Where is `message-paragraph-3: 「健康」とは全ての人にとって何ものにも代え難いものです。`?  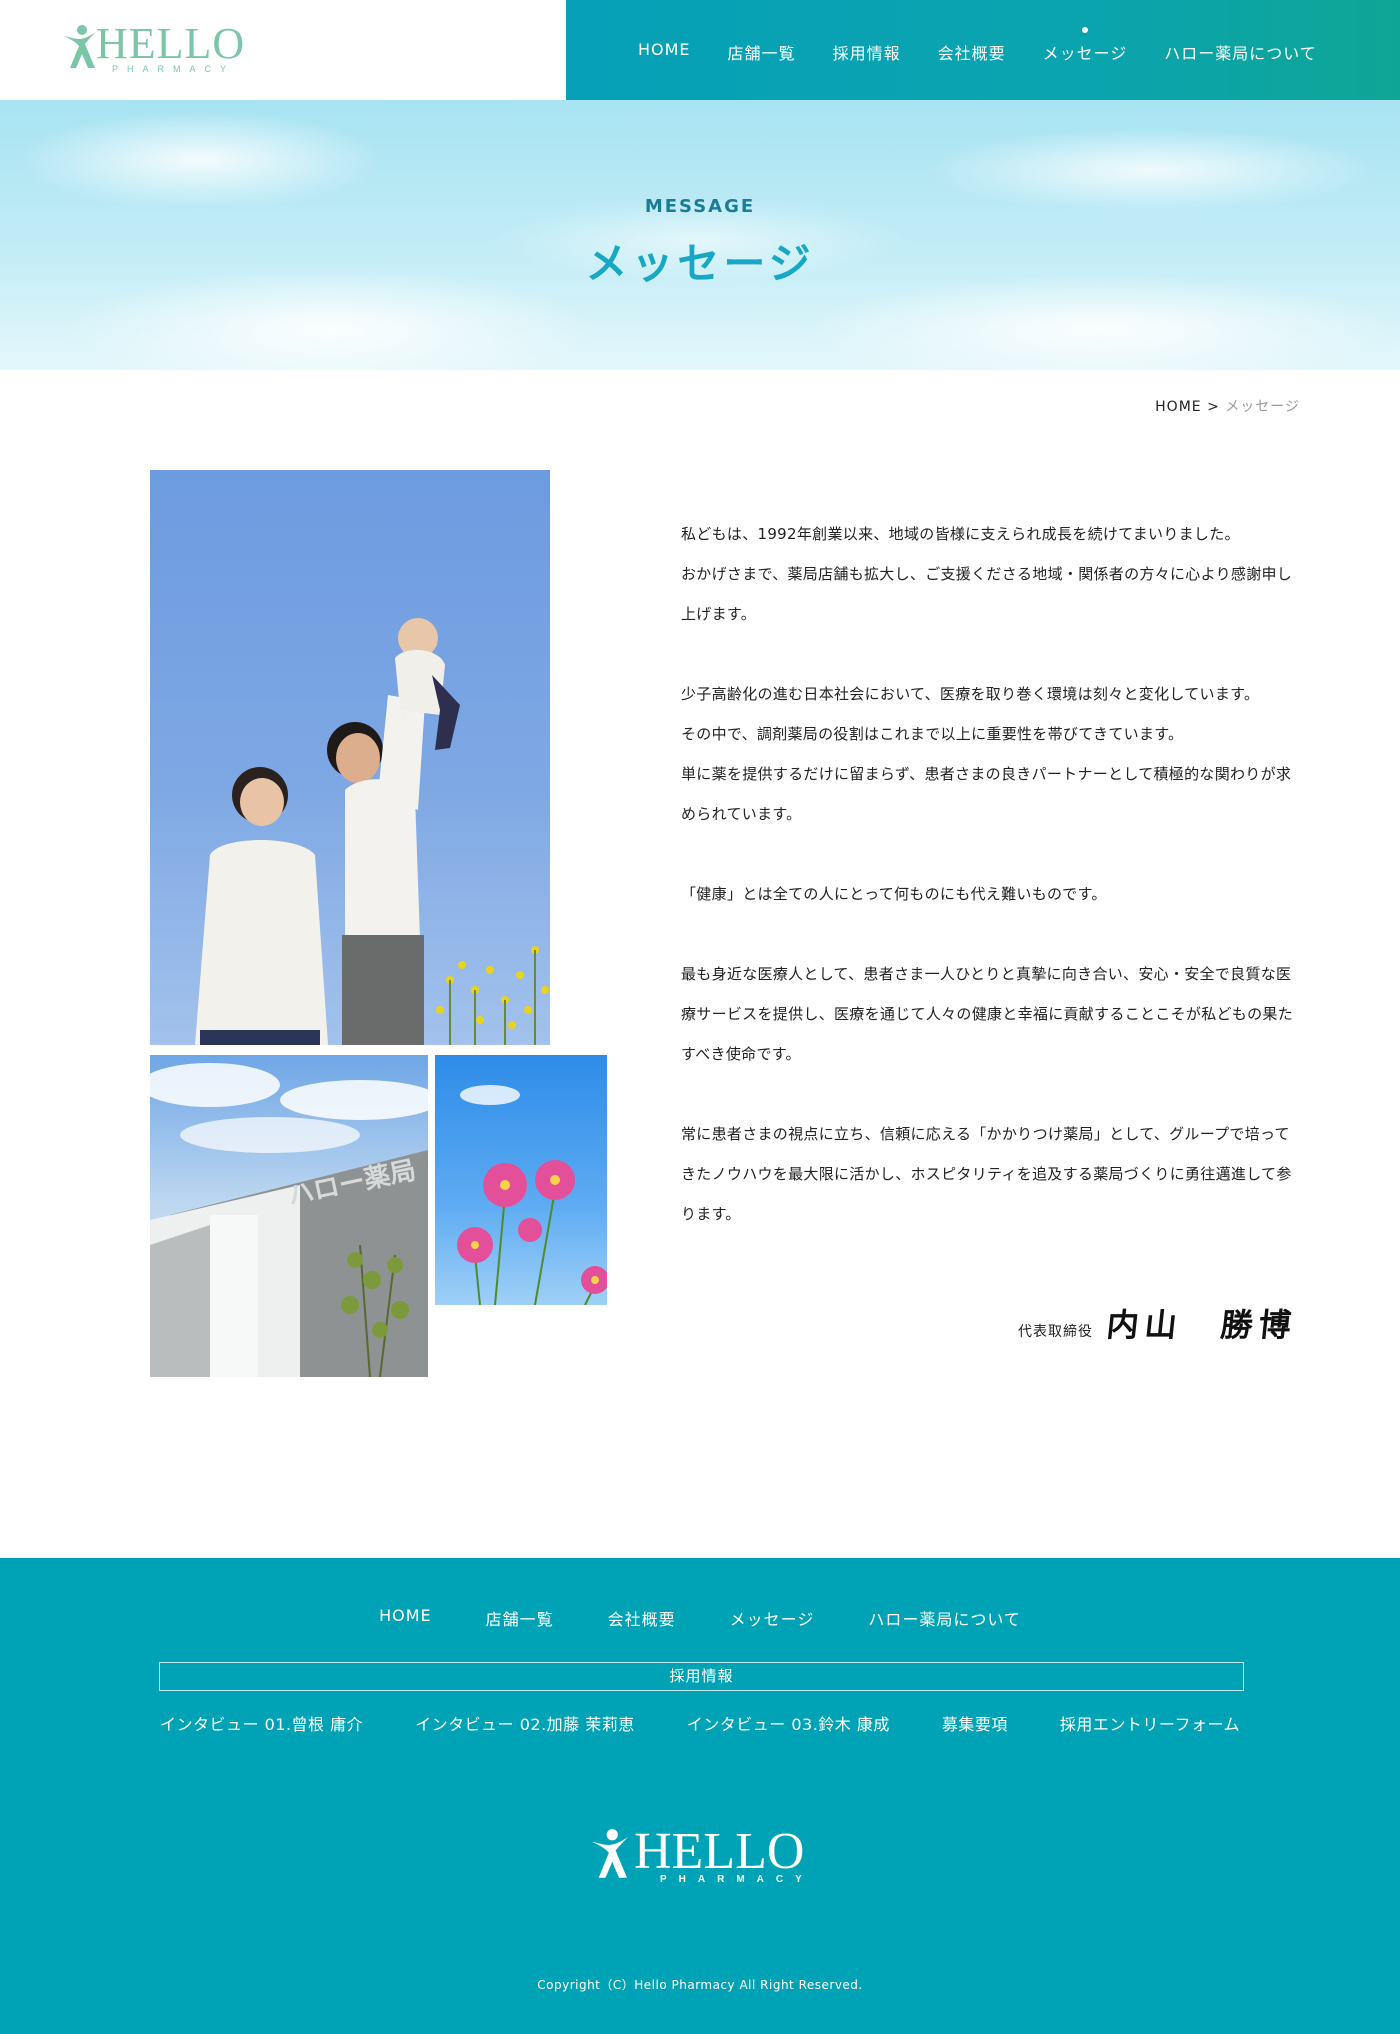
message-paragraph-3: 「健康」とは全ての人にとって何ものにも代え難いものです。 is located at coordinates (894, 894).